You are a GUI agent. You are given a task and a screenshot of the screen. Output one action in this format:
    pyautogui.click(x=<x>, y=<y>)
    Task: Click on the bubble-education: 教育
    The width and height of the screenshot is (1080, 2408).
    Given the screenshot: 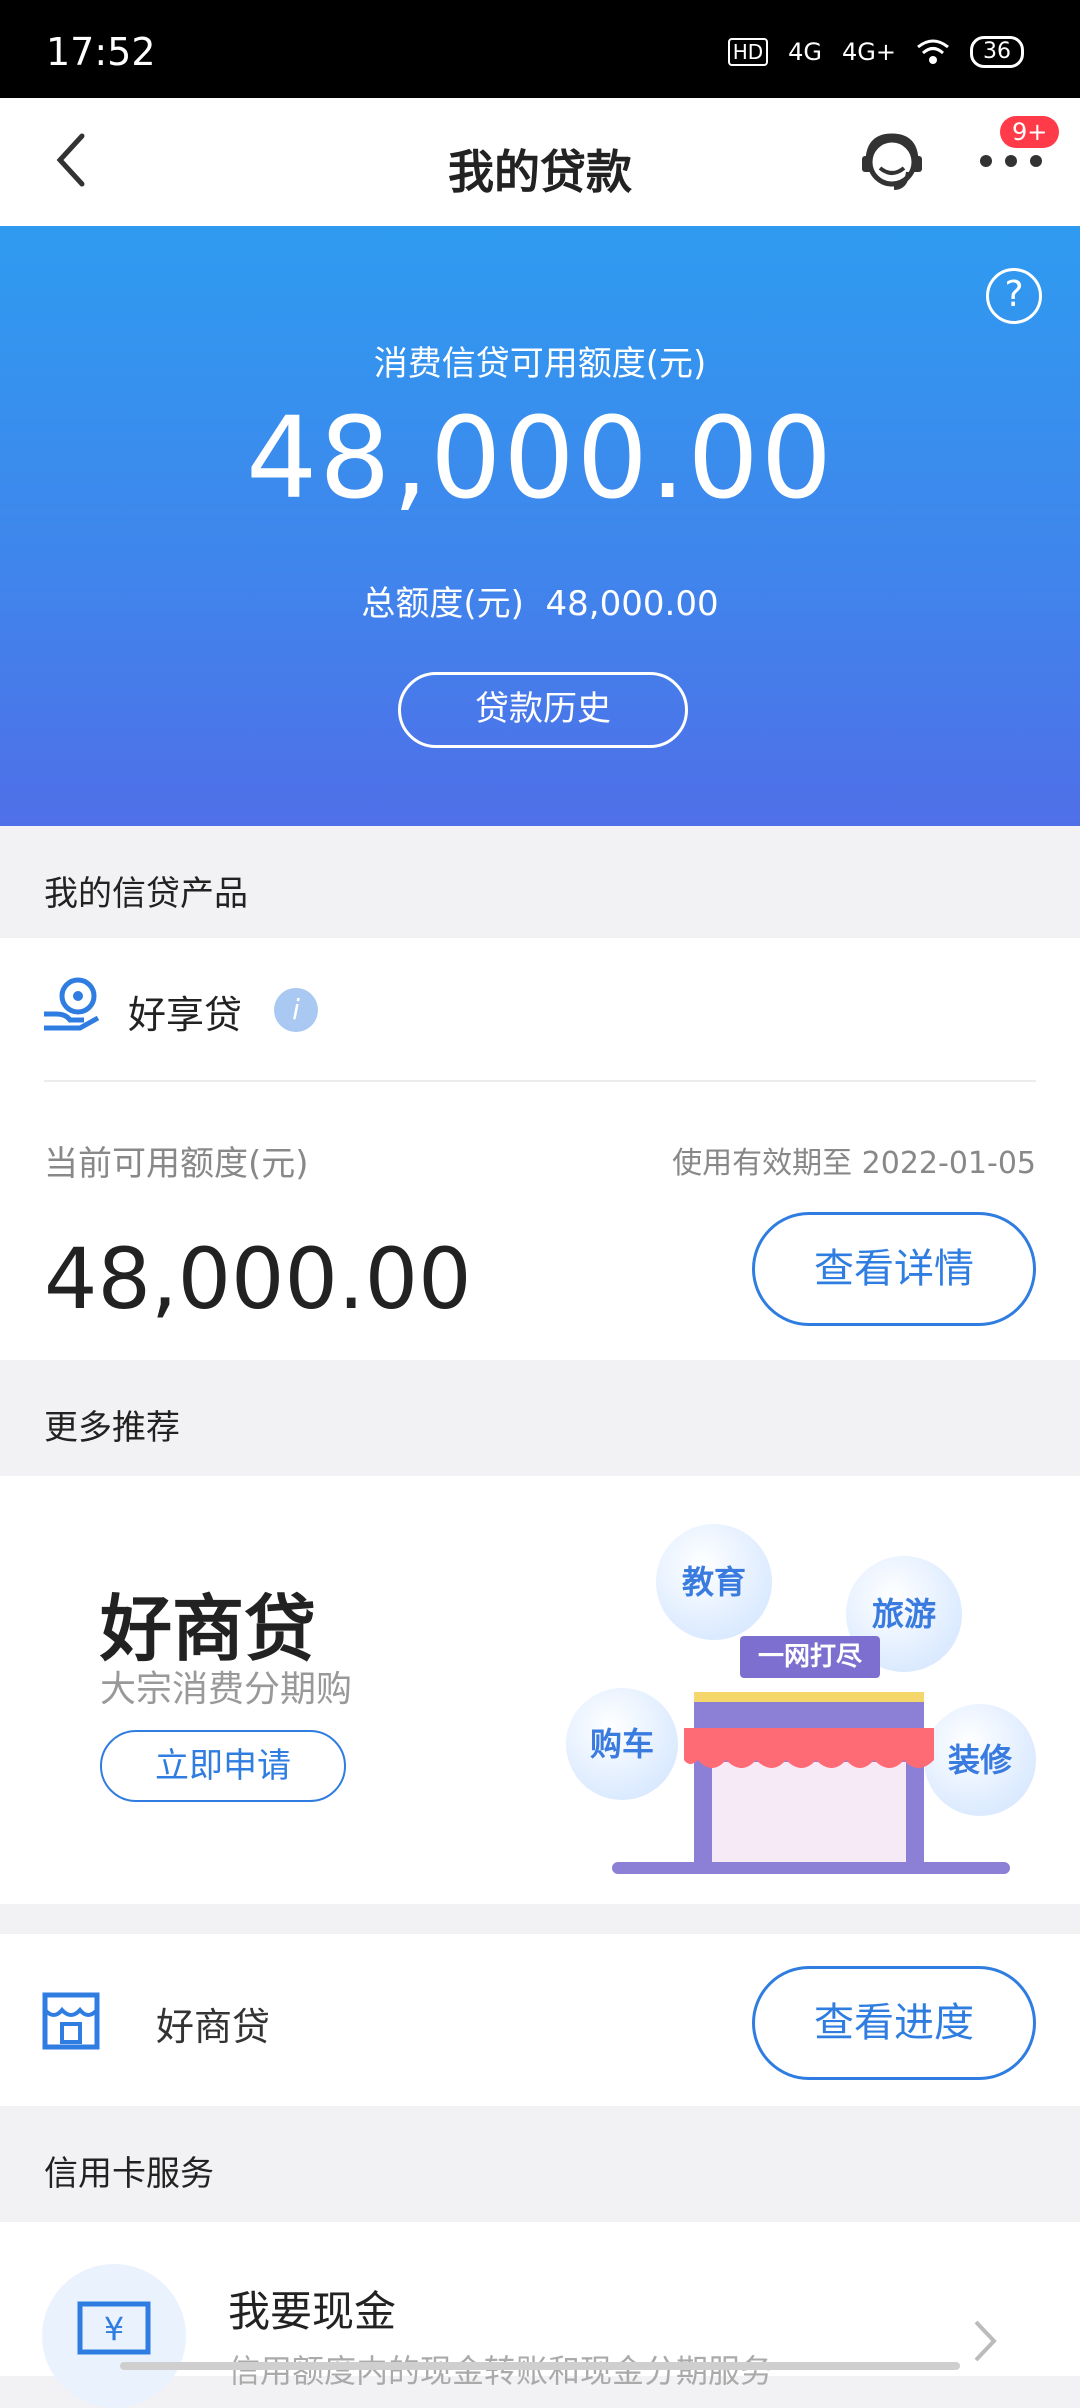 What is the action you would take?
    pyautogui.click(x=714, y=1582)
    